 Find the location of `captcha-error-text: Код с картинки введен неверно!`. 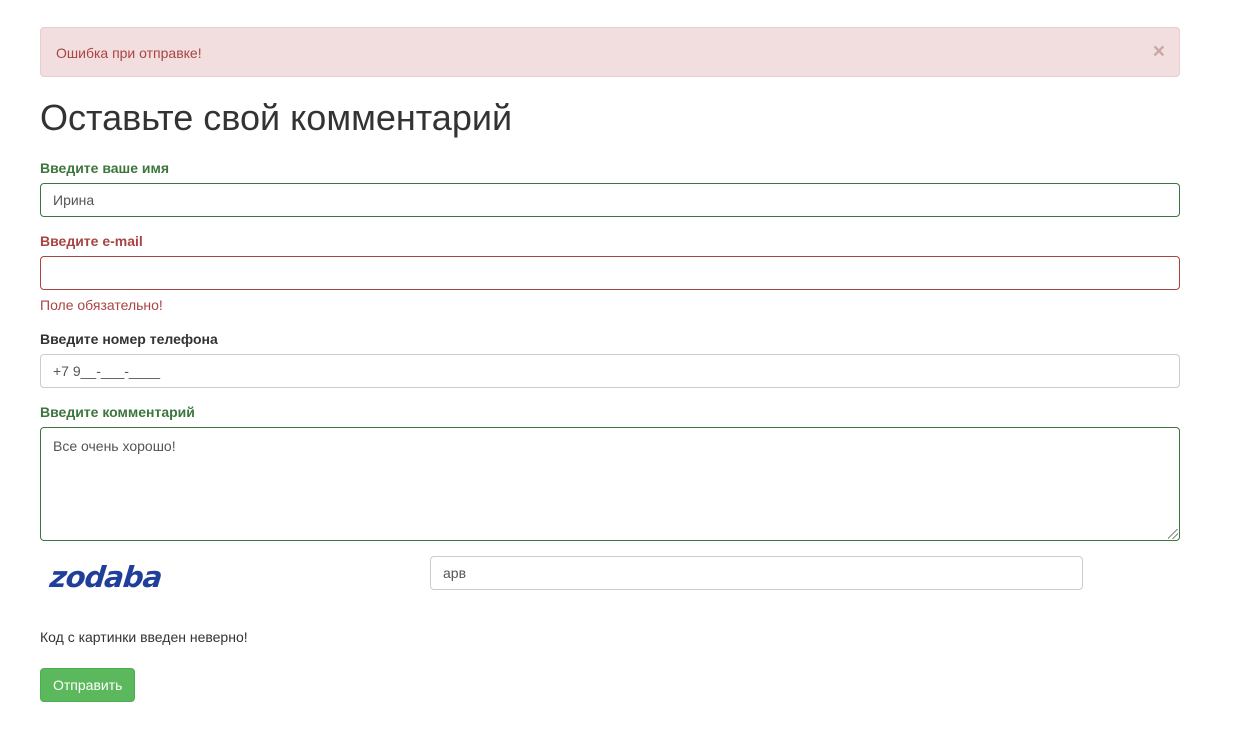

captcha-error-text: Код с картинки введен неверно! is located at coordinates (144, 637).